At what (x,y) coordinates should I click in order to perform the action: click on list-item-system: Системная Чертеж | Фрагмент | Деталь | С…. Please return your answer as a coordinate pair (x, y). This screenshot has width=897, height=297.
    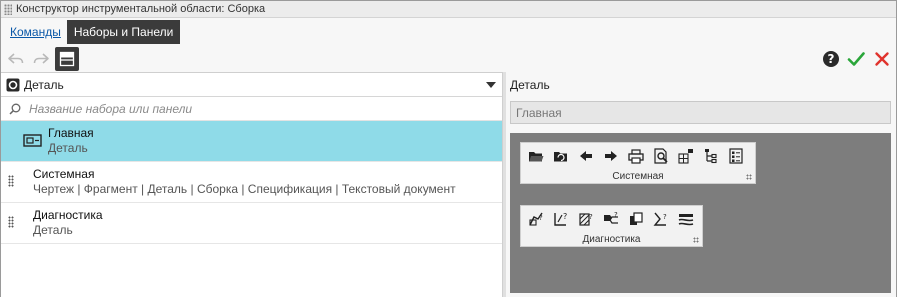
    Looking at the image, I should click on (251, 182).